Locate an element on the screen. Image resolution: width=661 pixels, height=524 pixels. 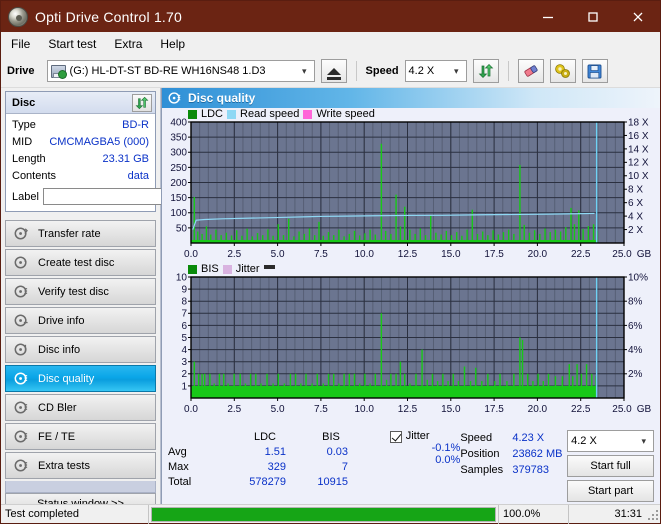
sidebar-item-disc-info: Disc info is located at coordinates (80, 349).